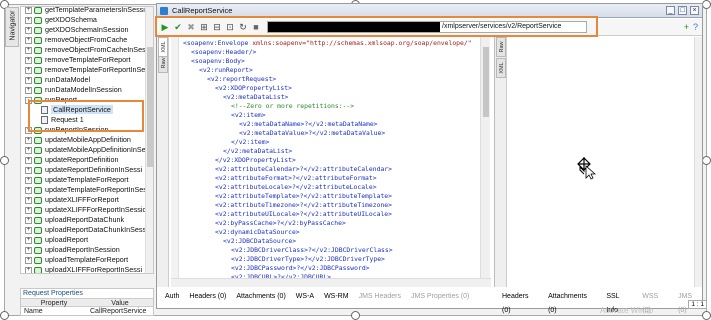 The width and height of the screenshot is (711, 320). What do you see at coordinates (706, 4) in the screenshot?
I see `resize-handle-top-right` at bounding box center [706, 4].